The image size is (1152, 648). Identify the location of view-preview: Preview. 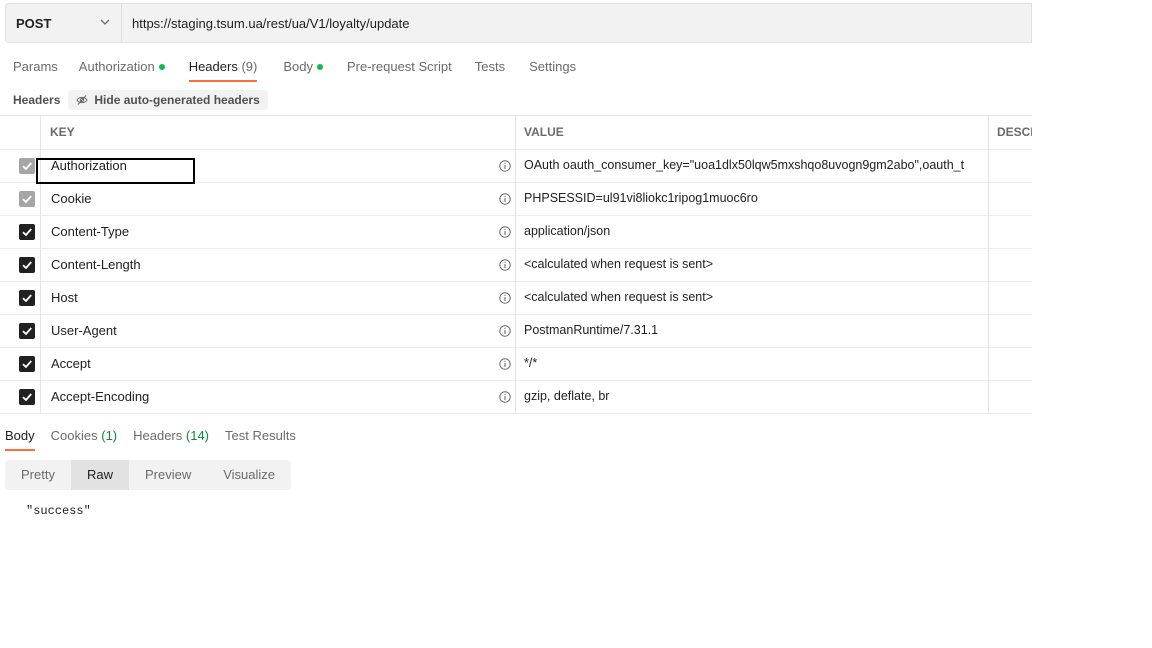
(168, 475).